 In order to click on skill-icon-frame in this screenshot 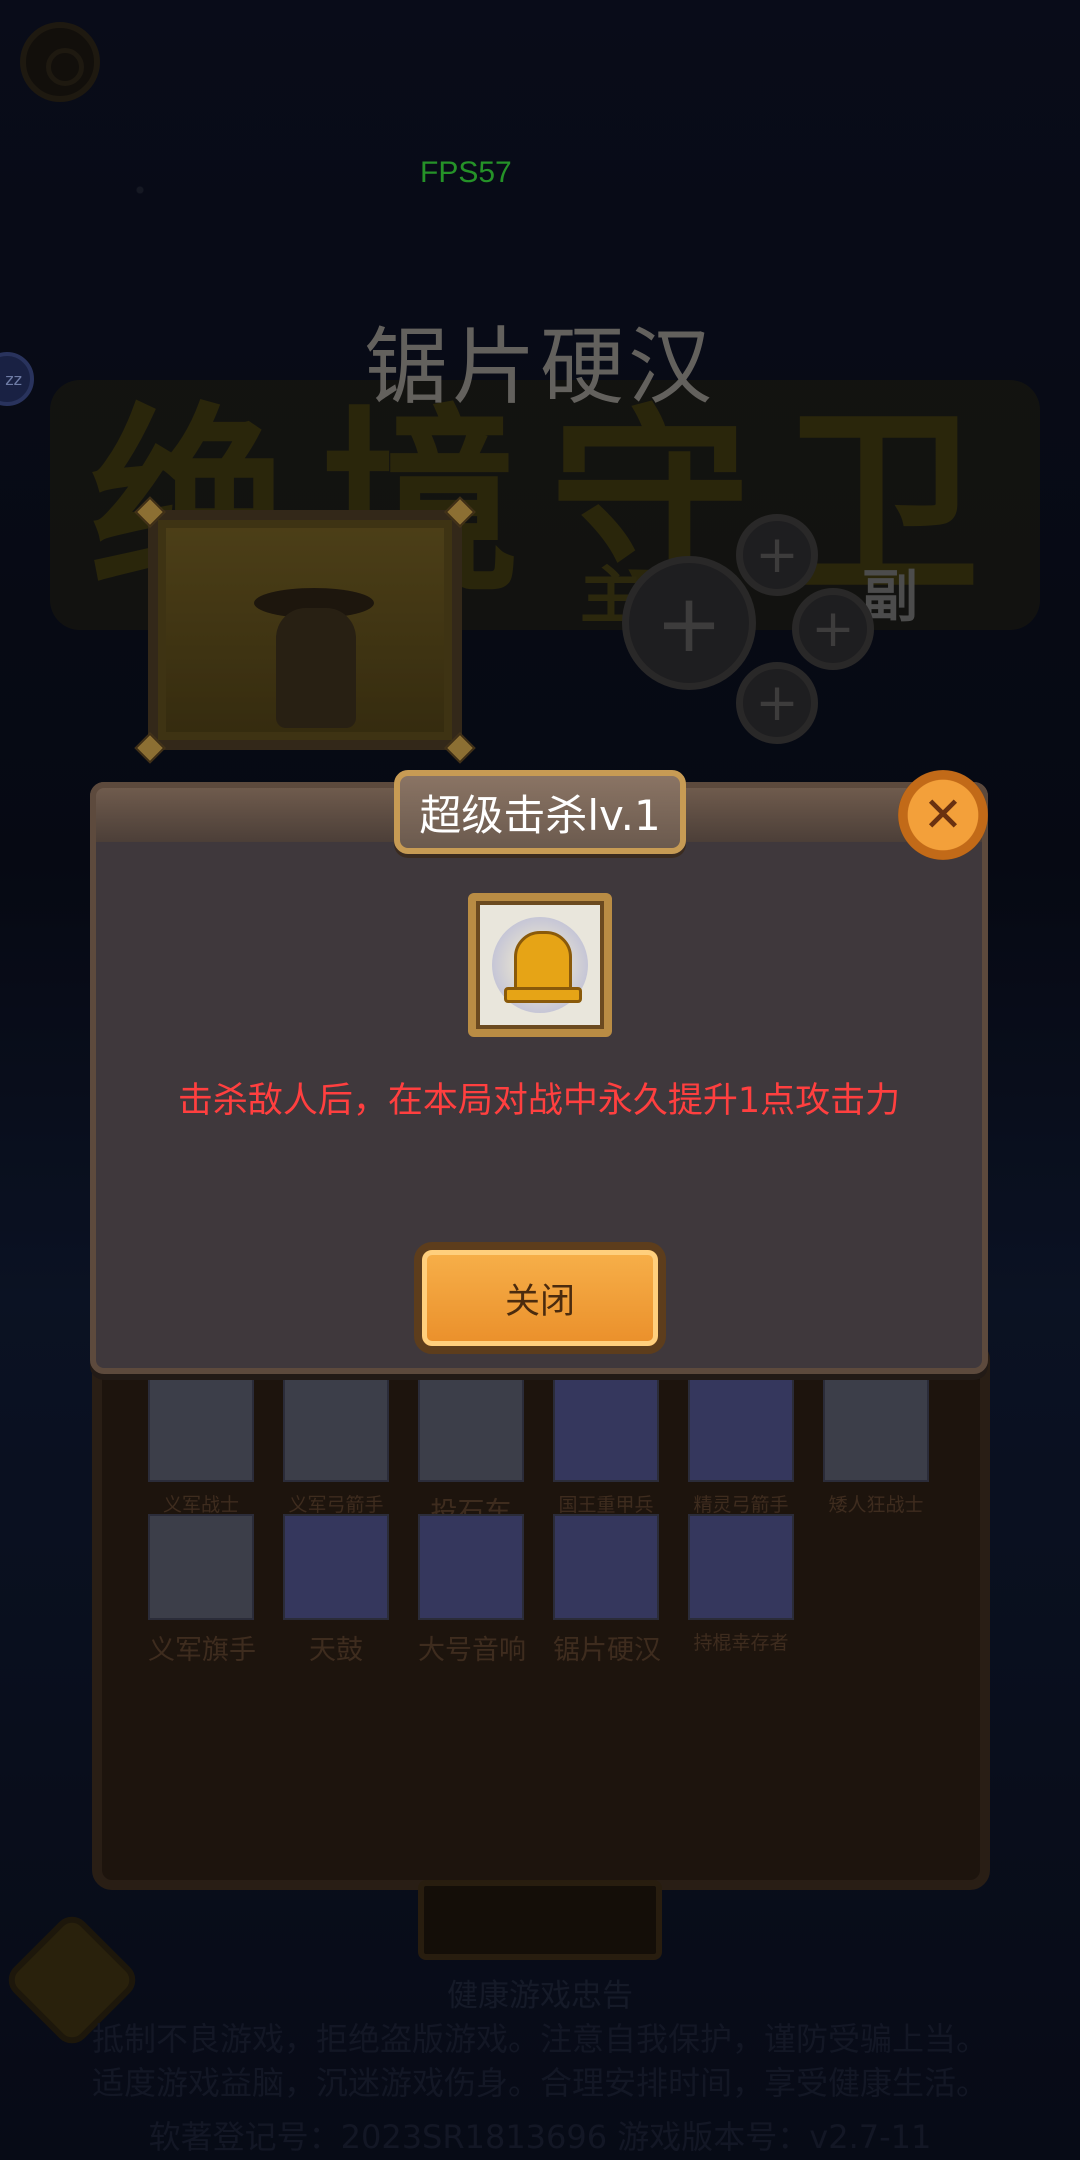, I will do `click(540, 965)`.